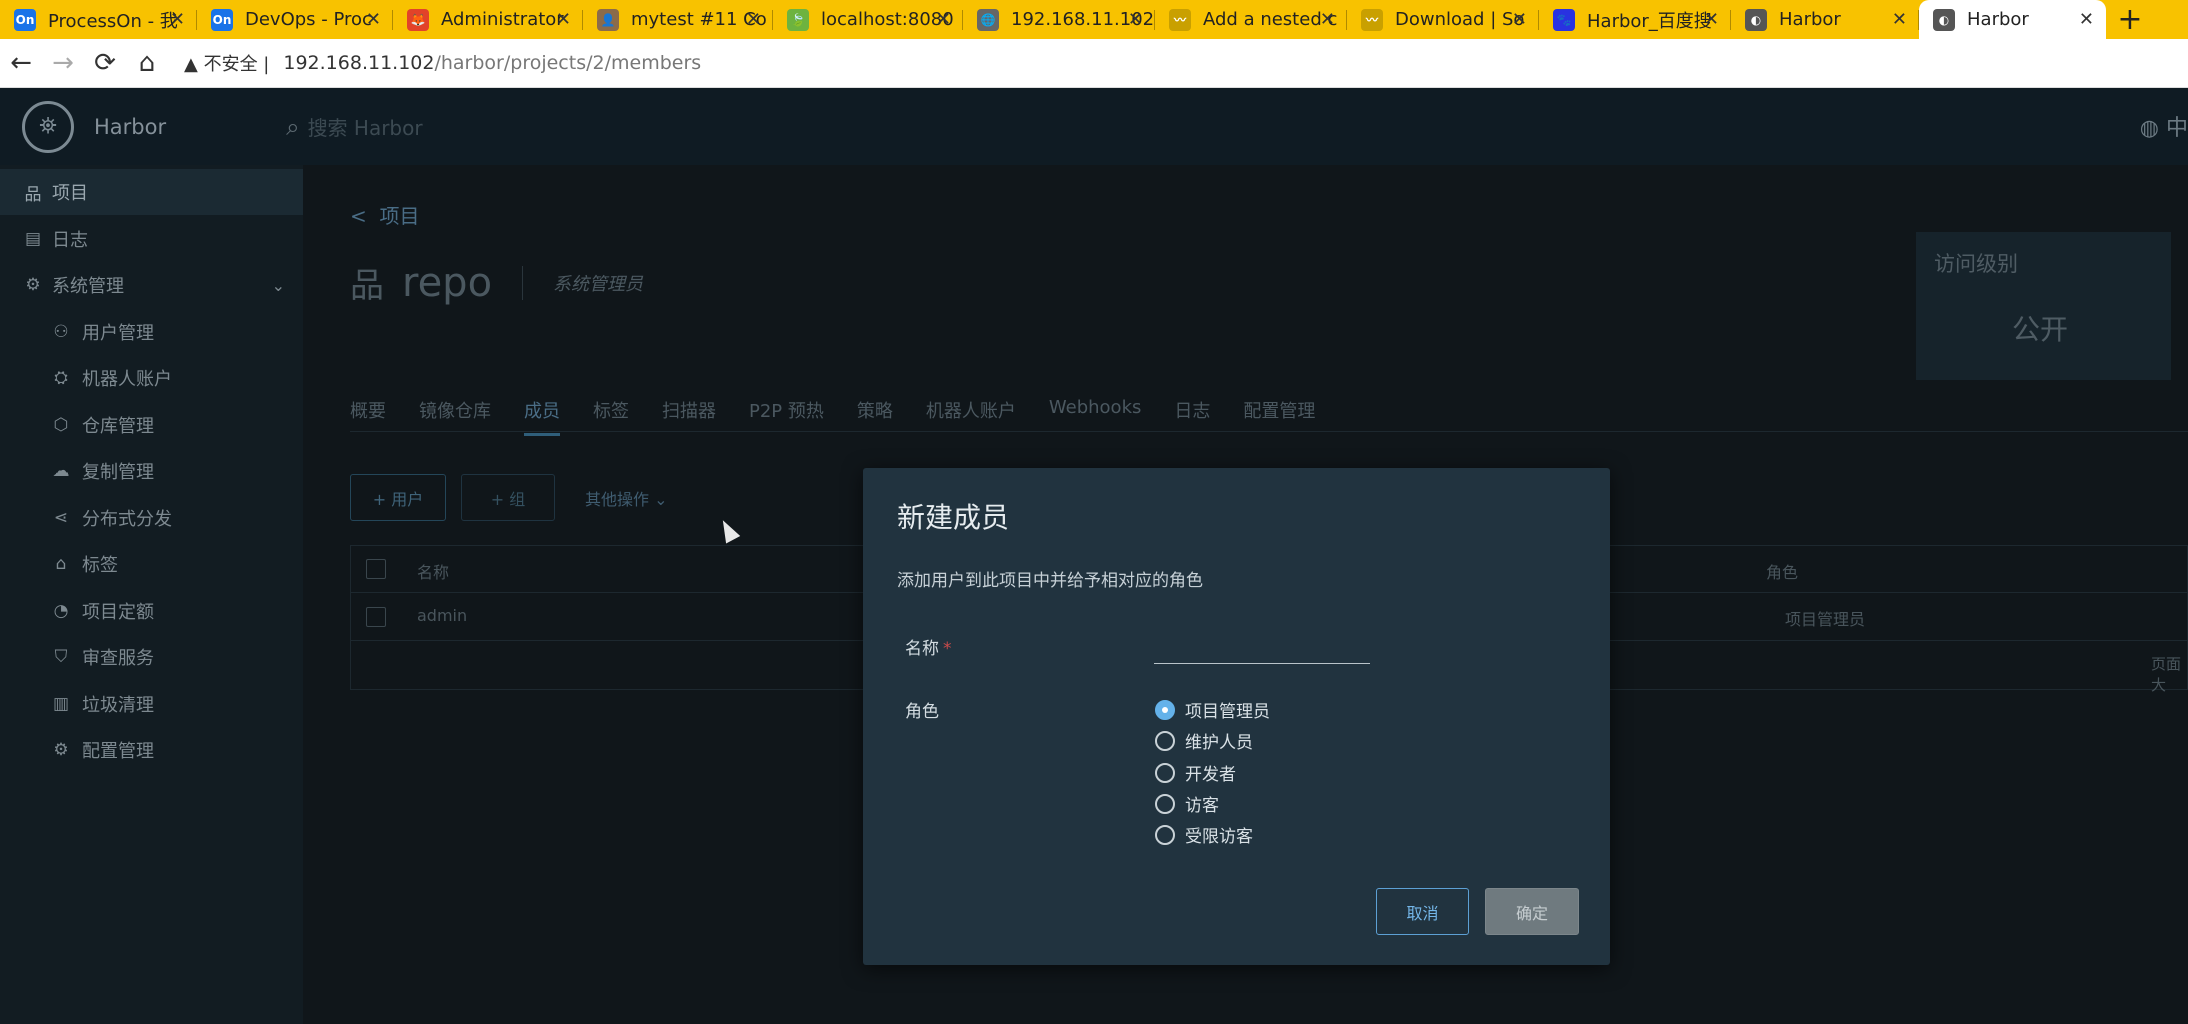 The width and height of the screenshot is (2188, 1024). What do you see at coordinates (1195, 772) in the screenshot?
I see `role-option: 开发者` at bounding box center [1195, 772].